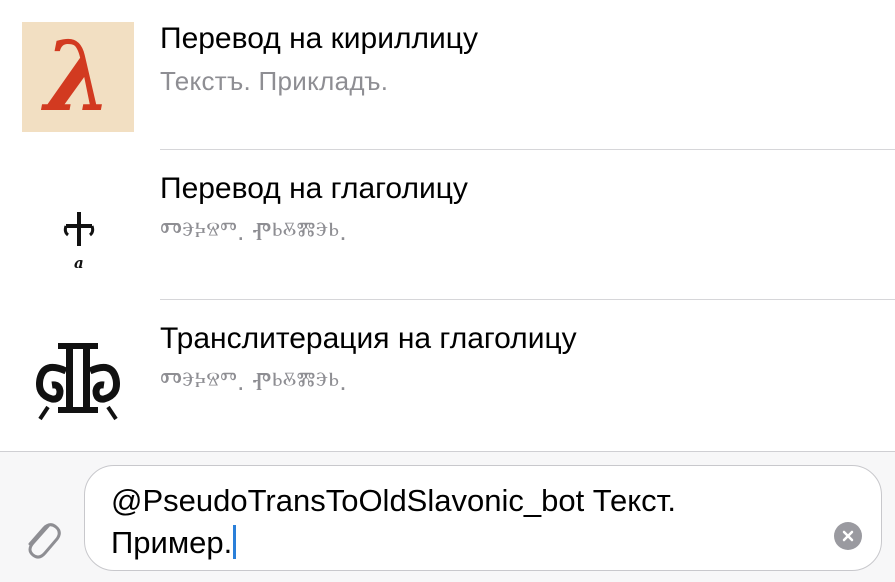 This screenshot has width=895, height=582. I want to click on result-title: Перевод на глаголицу, so click(314, 188).